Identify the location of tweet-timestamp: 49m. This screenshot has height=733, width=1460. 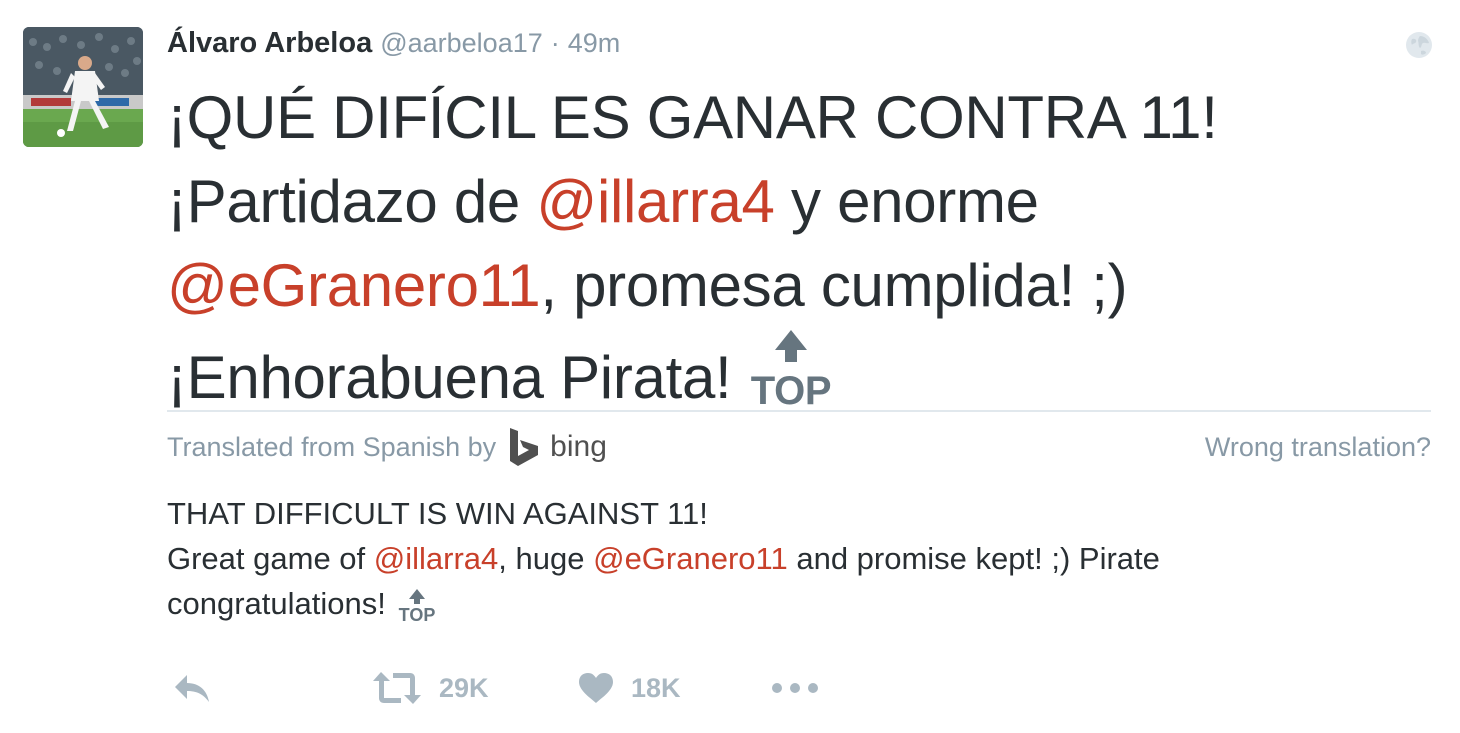
(594, 43).